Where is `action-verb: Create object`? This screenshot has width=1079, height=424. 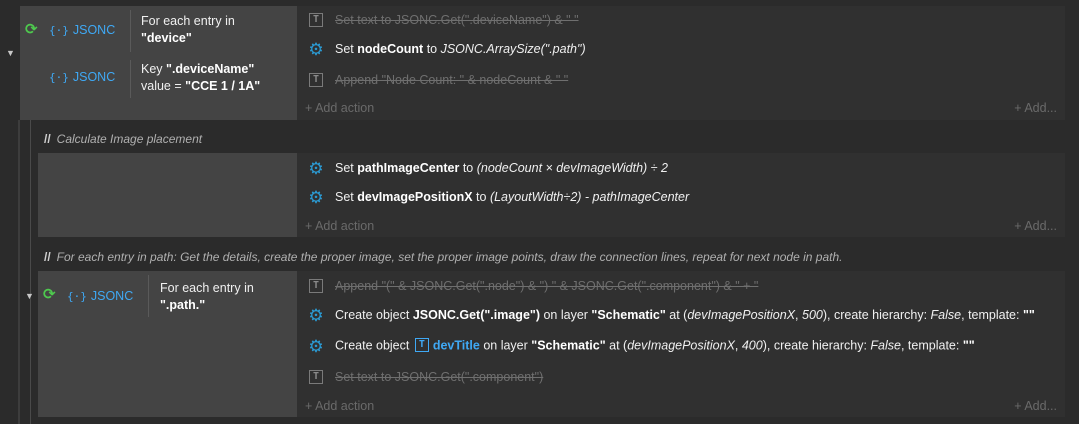 action-verb: Create object is located at coordinates (374, 315).